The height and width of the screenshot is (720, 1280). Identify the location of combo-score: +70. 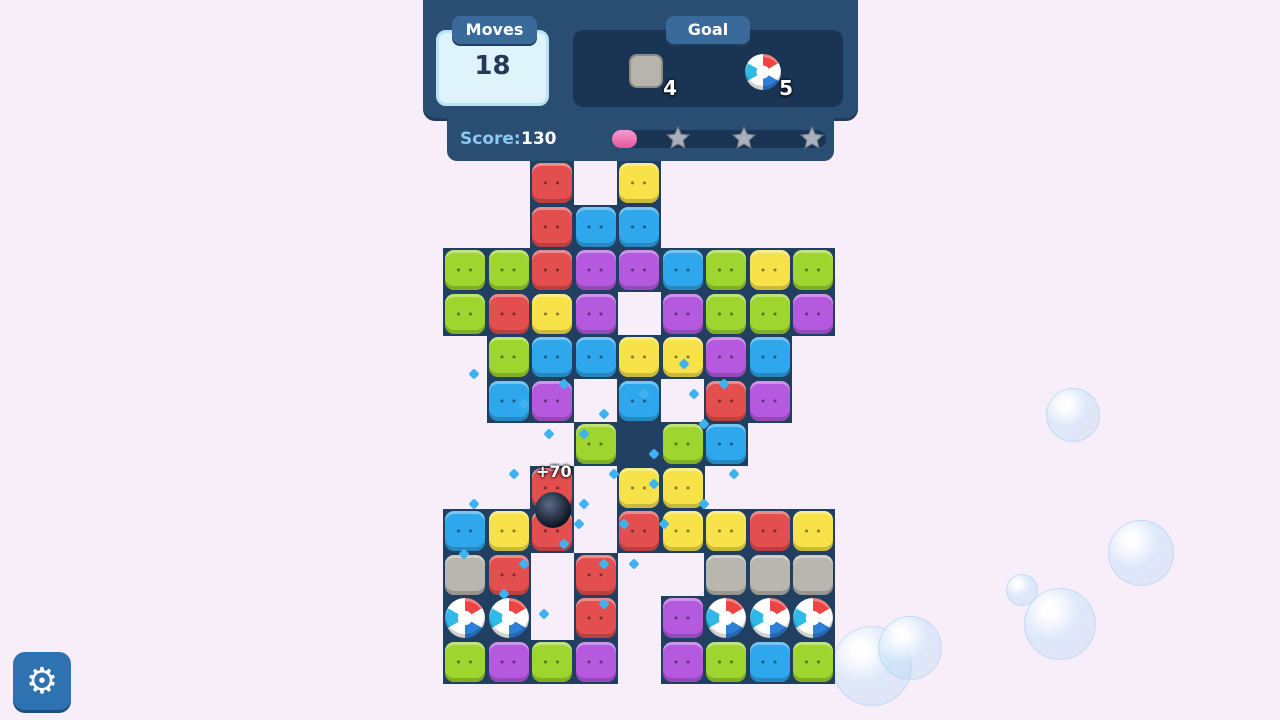
(554, 471).